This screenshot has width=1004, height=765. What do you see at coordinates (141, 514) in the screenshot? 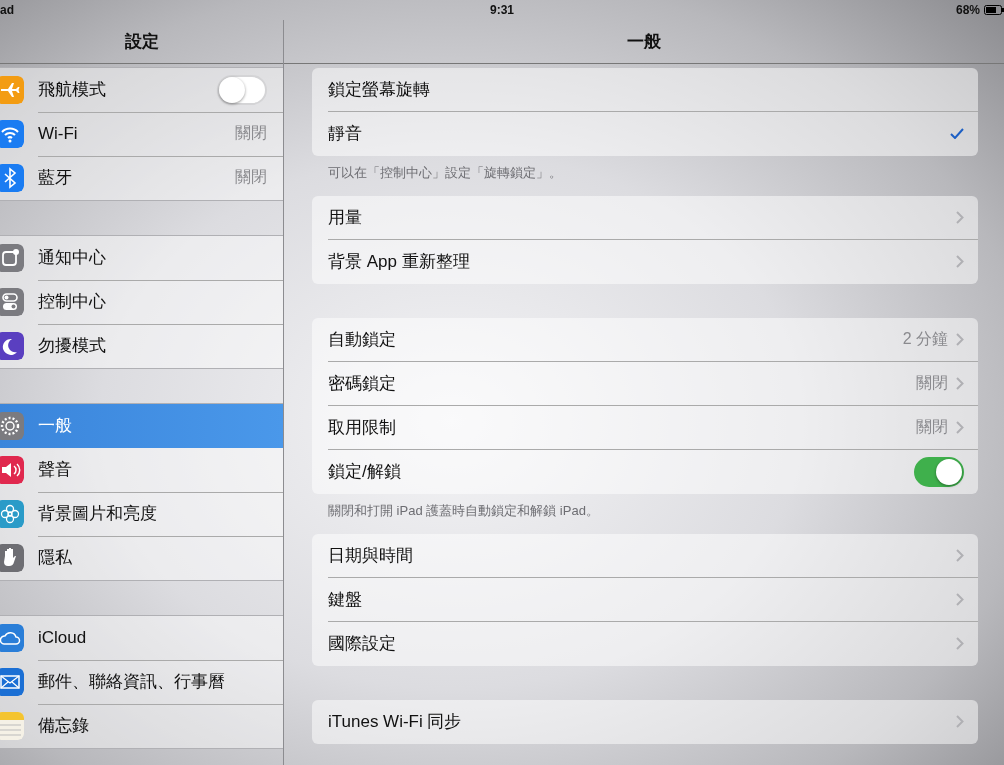
I see `sidebar-item: 背景圖片和亮度` at bounding box center [141, 514].